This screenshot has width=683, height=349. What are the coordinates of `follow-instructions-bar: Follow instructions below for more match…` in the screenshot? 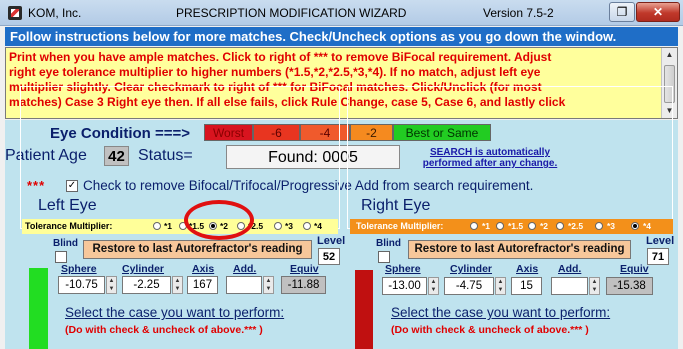 It's located at (341, 36).